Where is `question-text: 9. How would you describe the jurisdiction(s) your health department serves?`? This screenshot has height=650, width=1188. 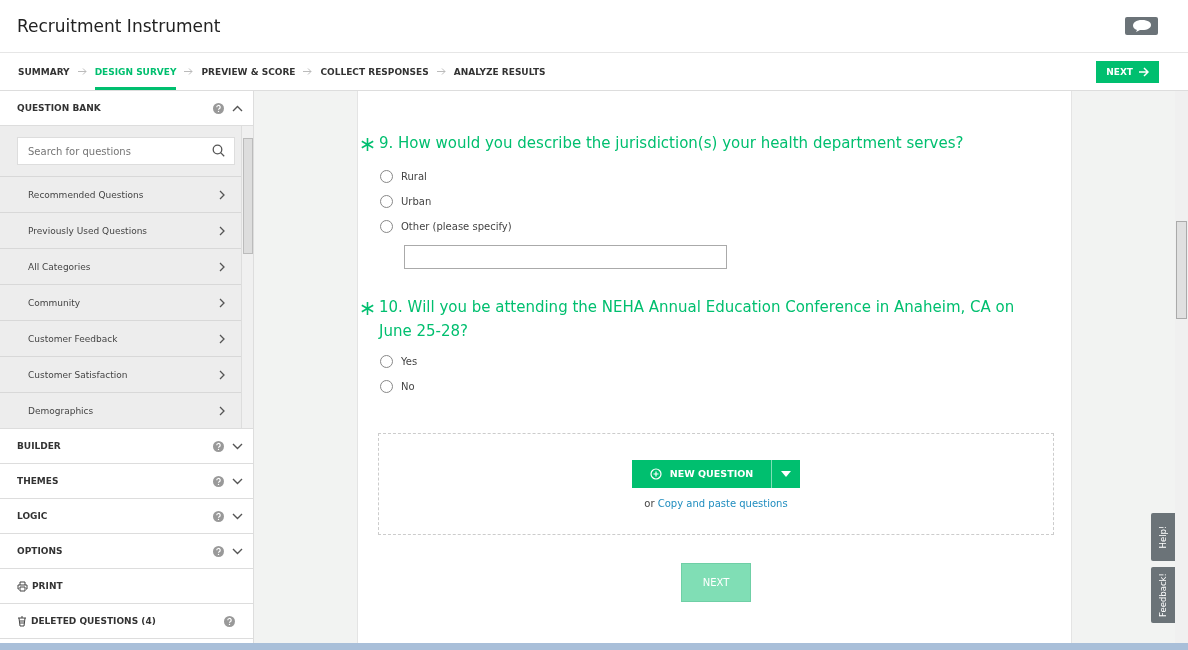 question-text: 9. How would you describe the jurisdiction(s) your health department serves? is located at coordinates (671, 143).